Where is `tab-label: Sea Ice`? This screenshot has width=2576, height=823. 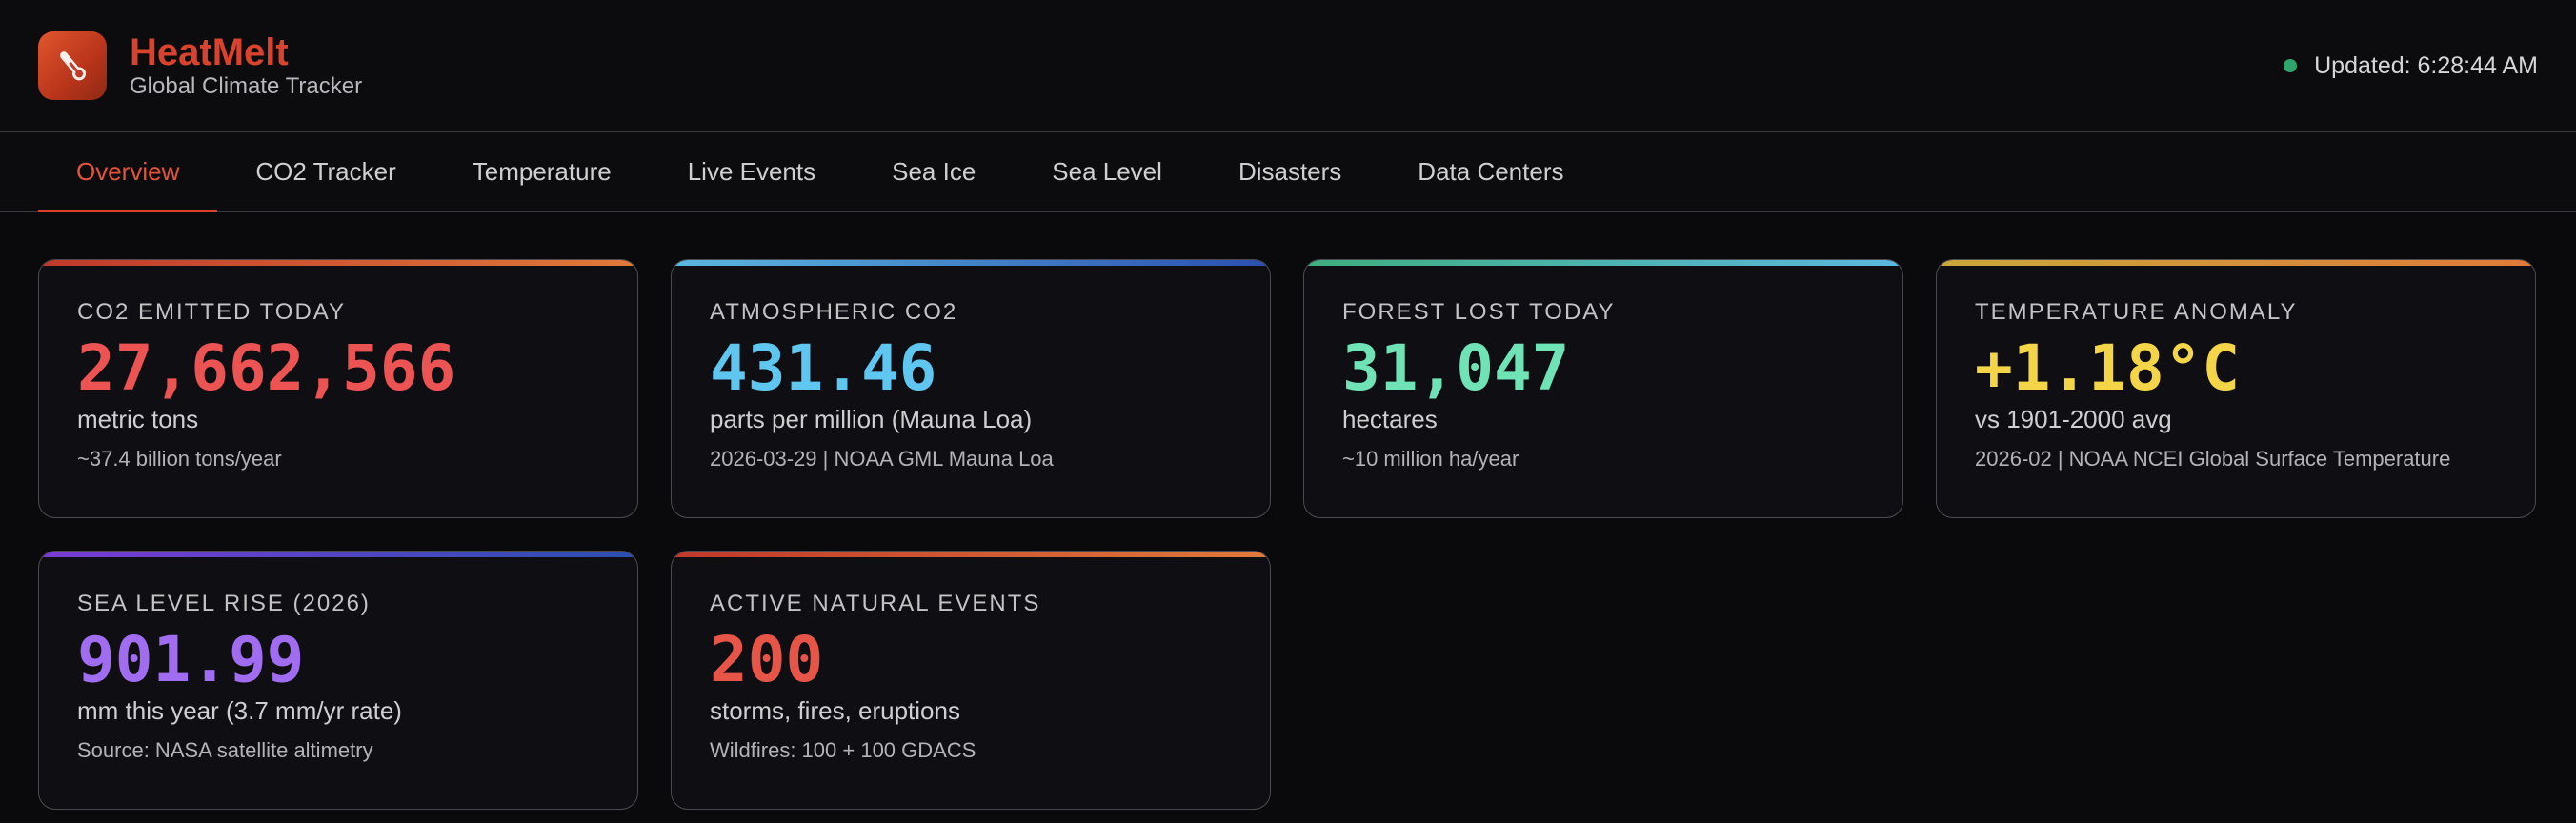 tab-label: Sea Ice is located at coordinates (934, 171).